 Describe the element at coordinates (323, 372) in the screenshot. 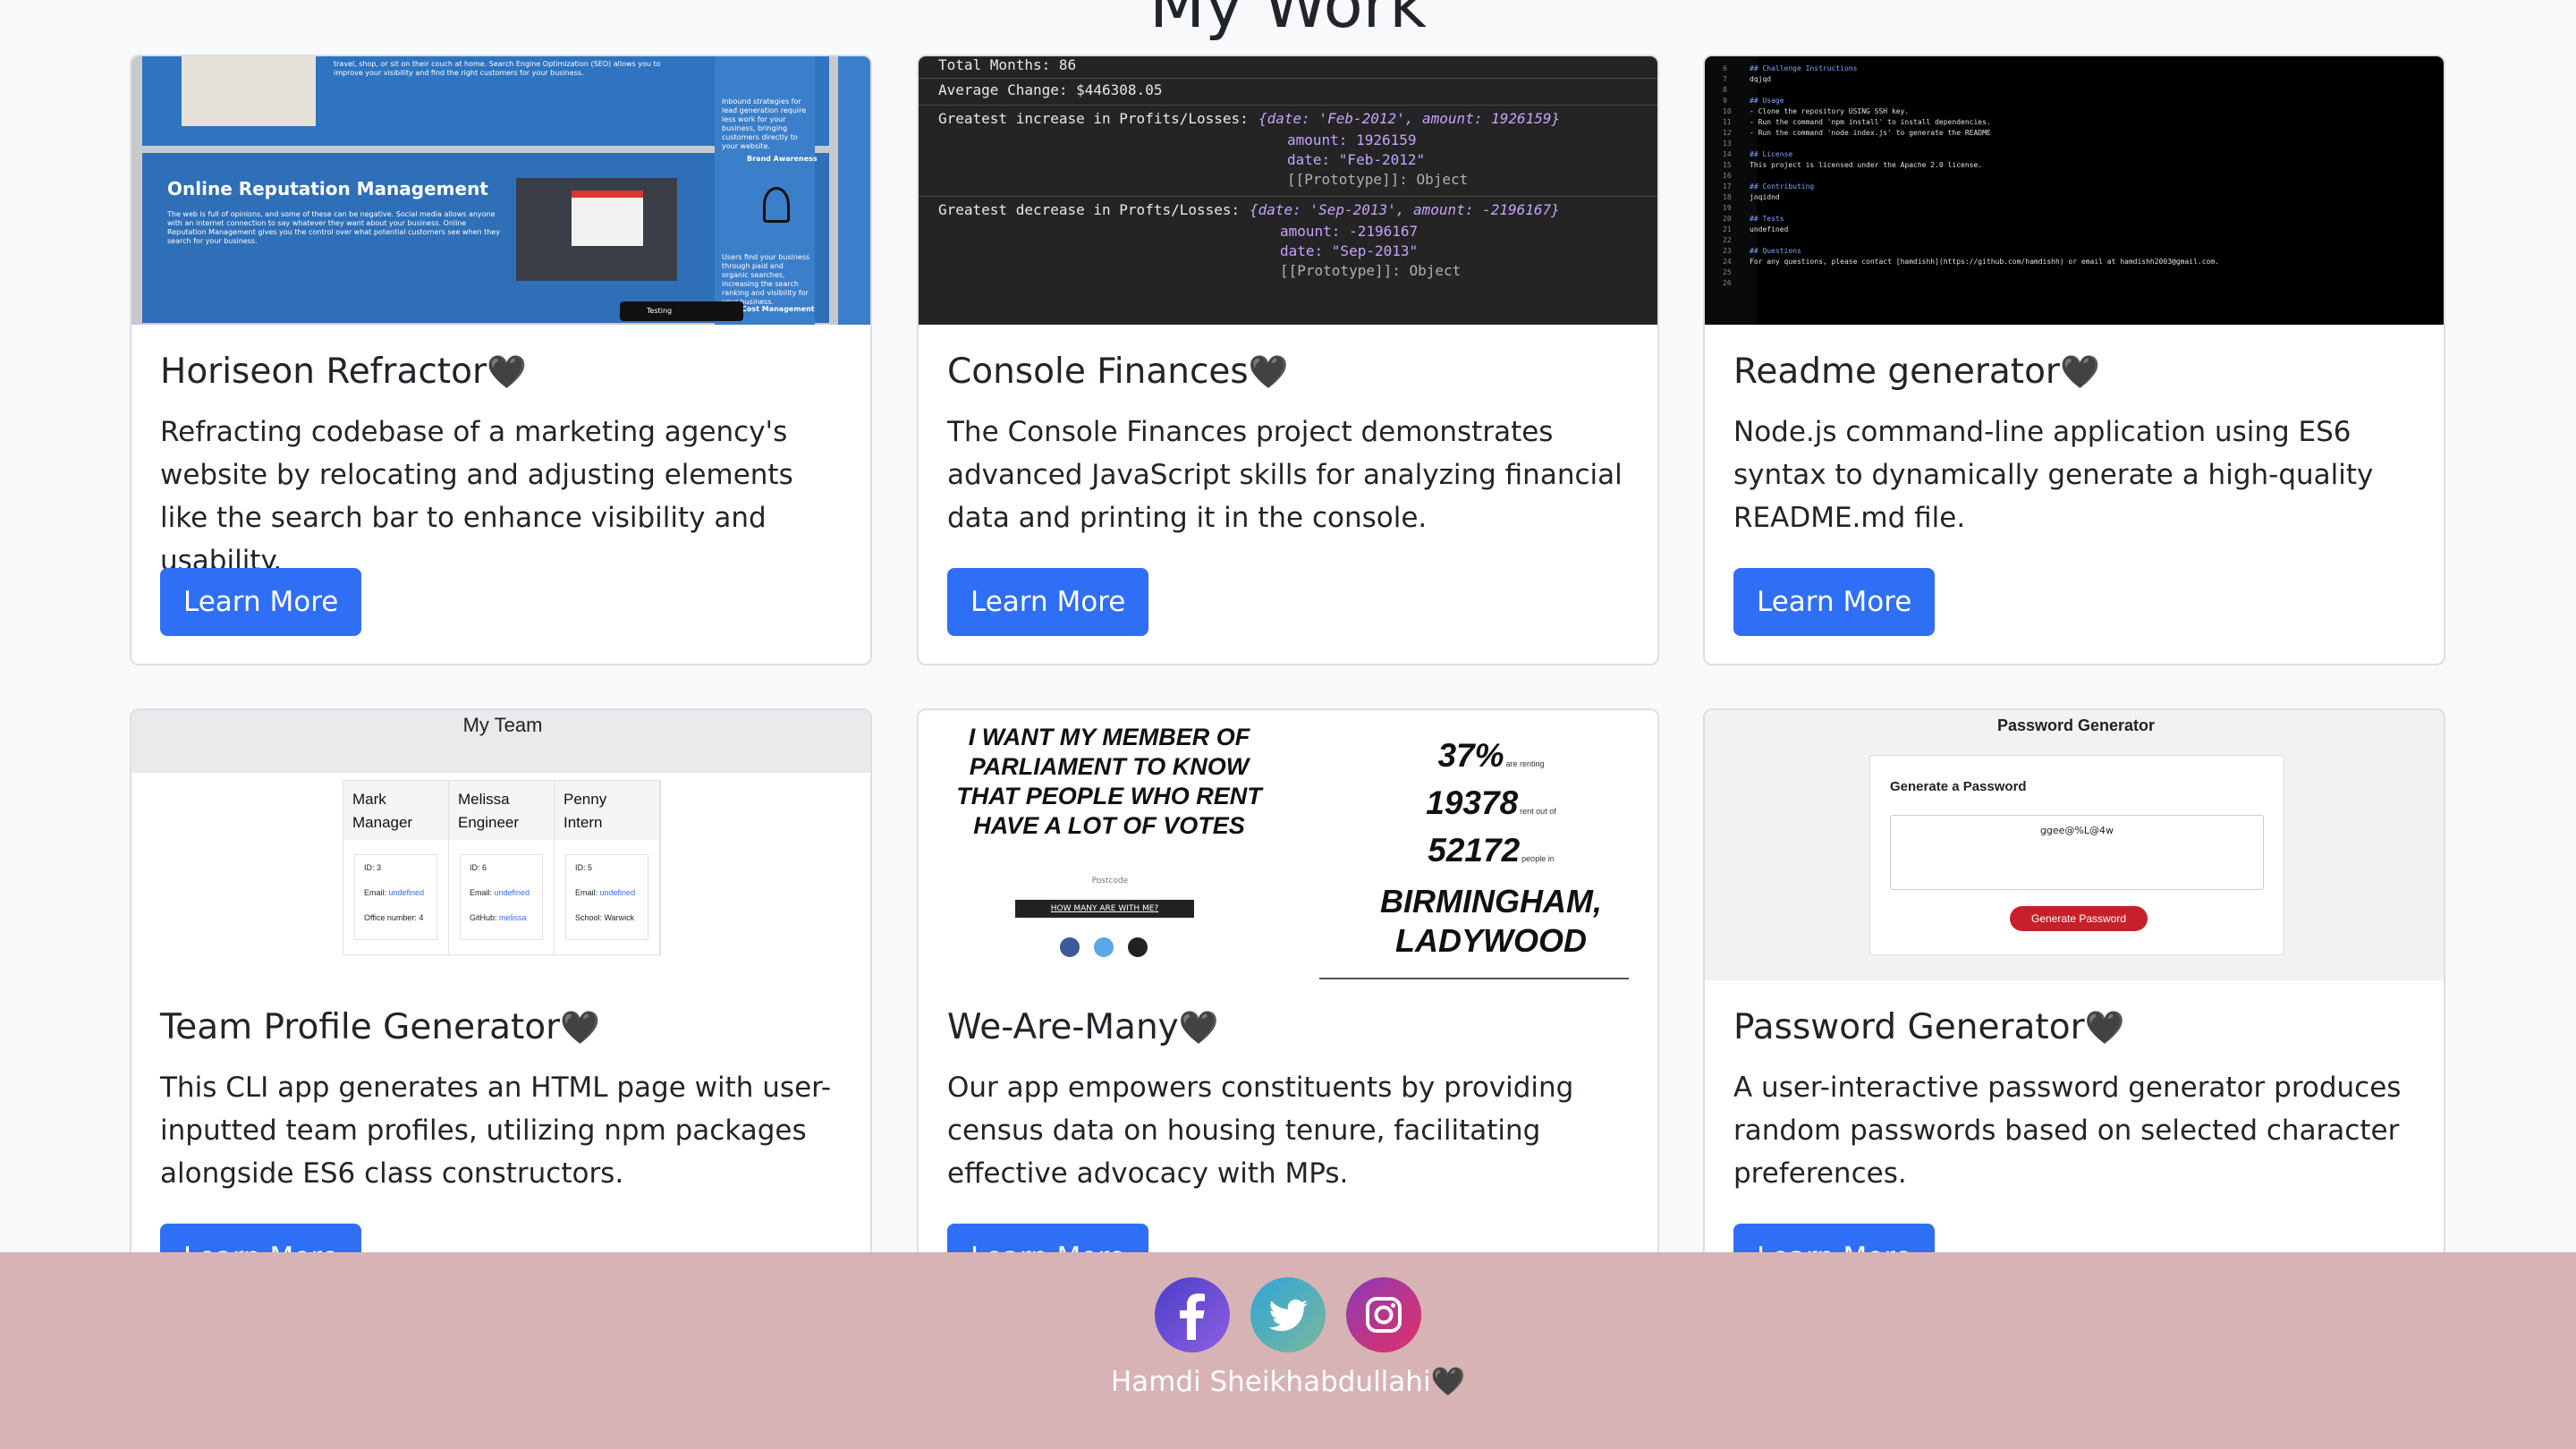

I see `card-title-text: Horiseon Refractor` at that location.